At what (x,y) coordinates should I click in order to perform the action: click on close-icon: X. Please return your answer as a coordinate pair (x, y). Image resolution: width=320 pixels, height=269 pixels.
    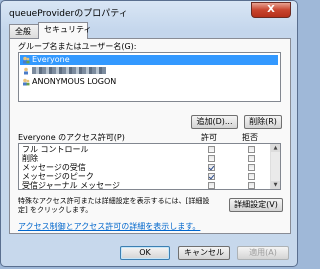
    Looking at the image, I should click on (271, 9).